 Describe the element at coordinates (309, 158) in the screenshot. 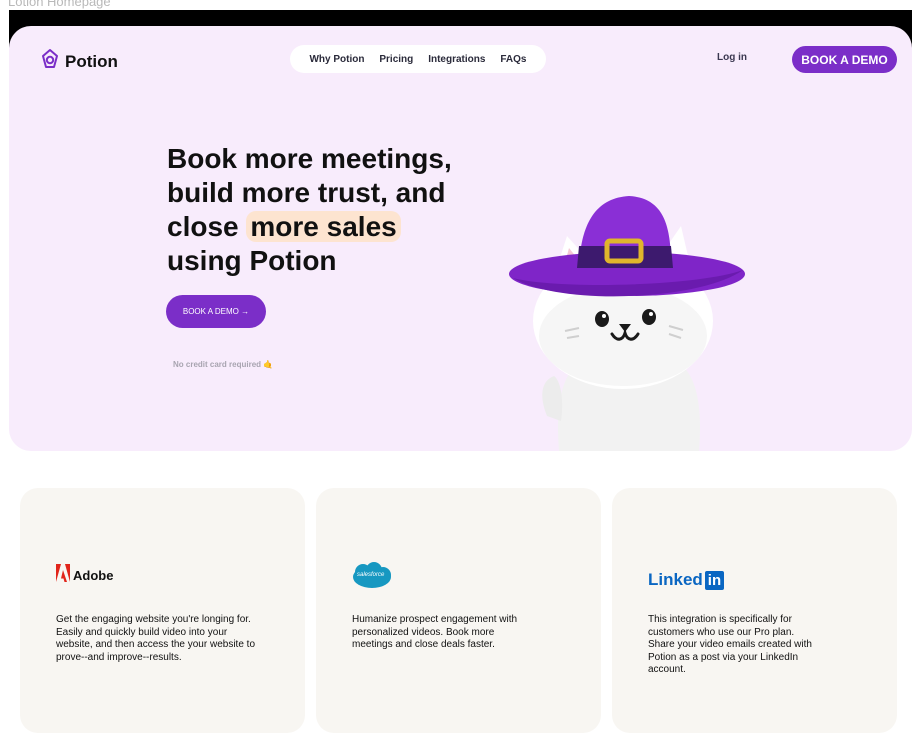

I see `headline-line-1: Book more meetings,` at that location.